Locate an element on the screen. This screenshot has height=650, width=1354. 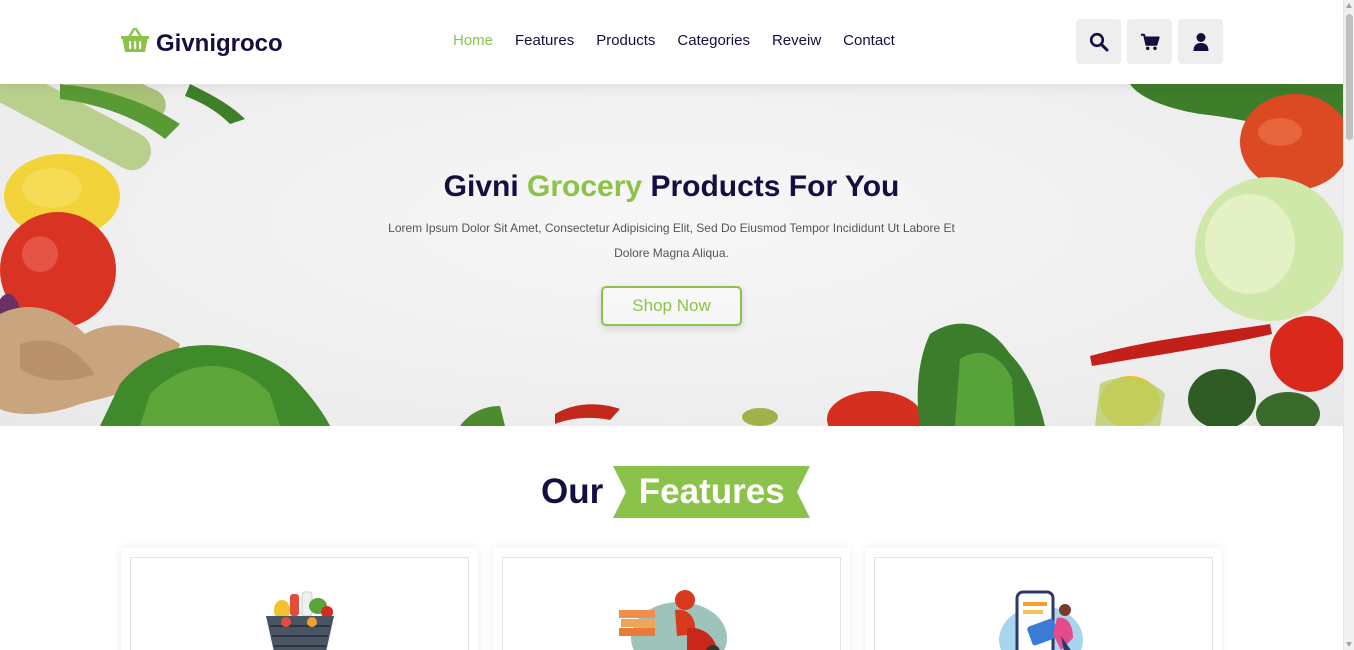
nav-features: Features is located at coordinates (544, 40).